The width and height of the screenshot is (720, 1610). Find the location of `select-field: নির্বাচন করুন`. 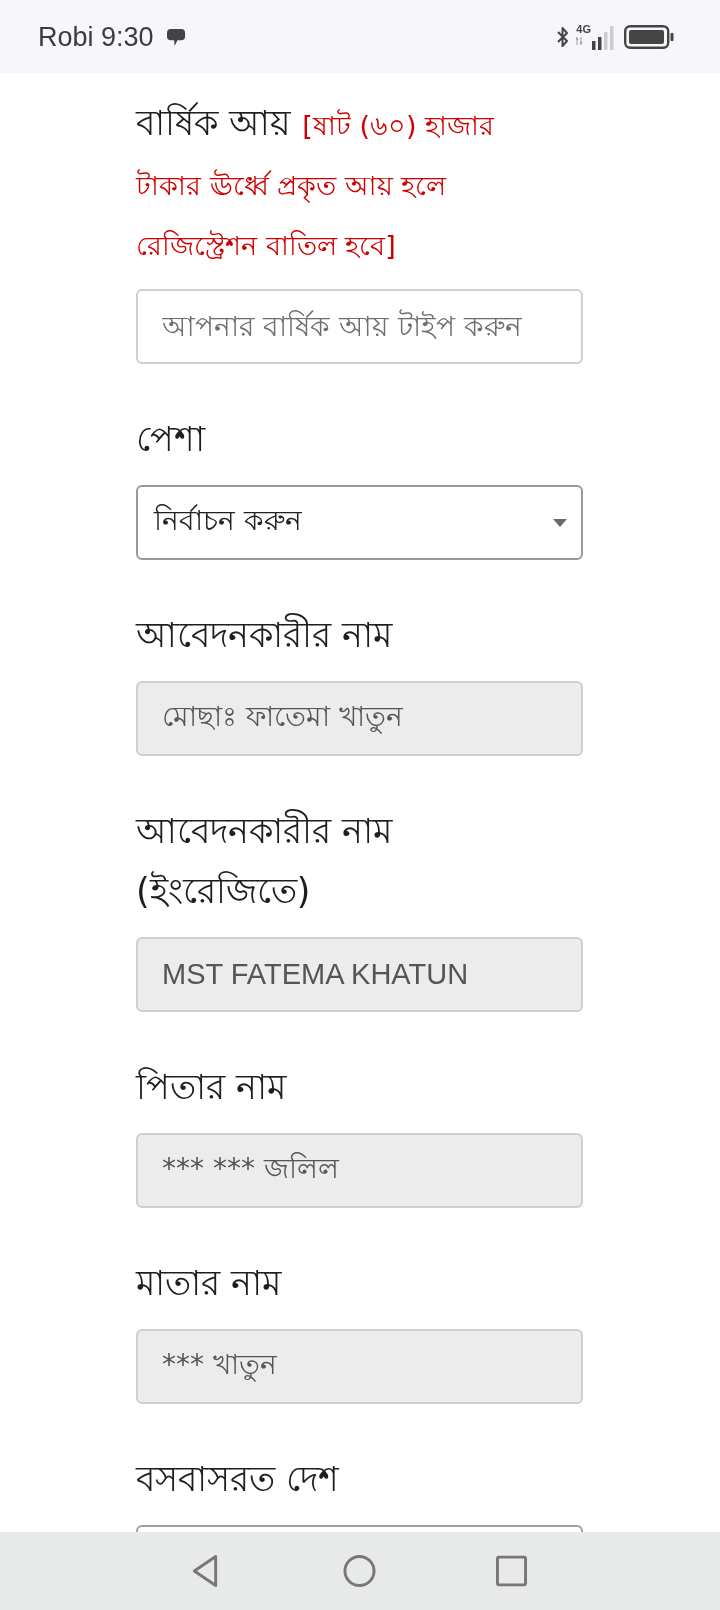

select-field: নির্বাচন করুন is located at coordinates (359, 522).